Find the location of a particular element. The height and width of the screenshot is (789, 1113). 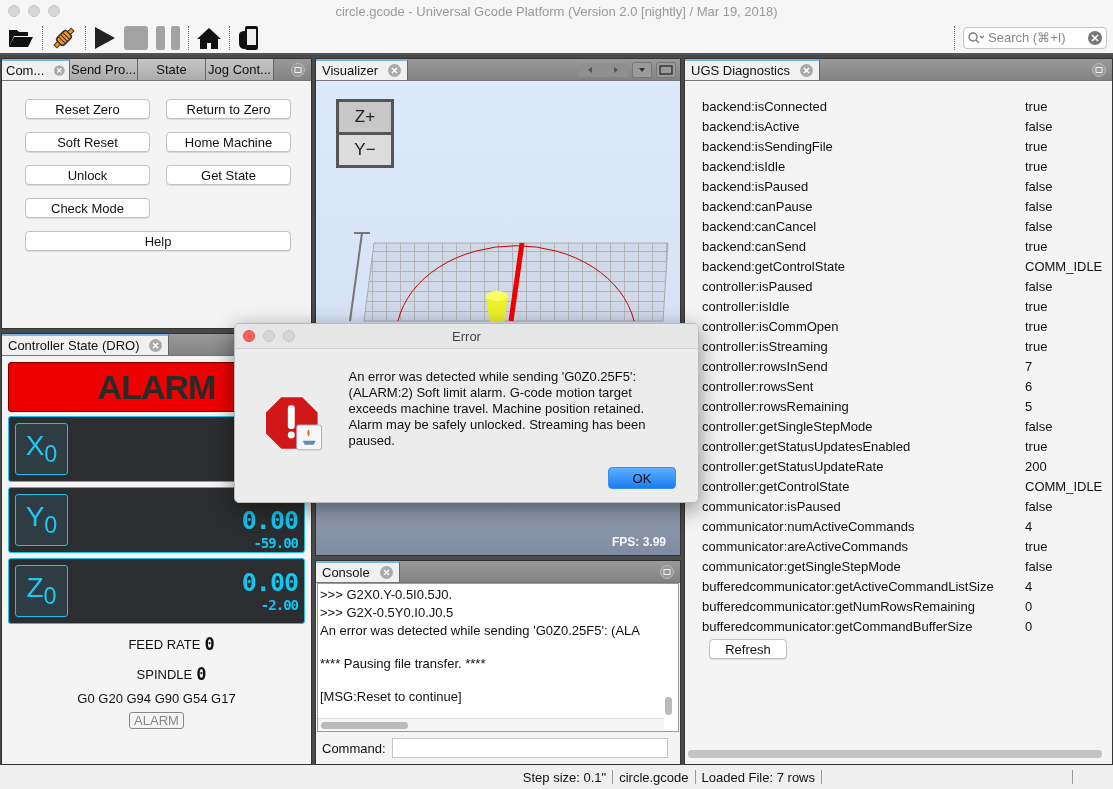

diagnostic-key: controller:getControlState is located at coordinates (863, 487).